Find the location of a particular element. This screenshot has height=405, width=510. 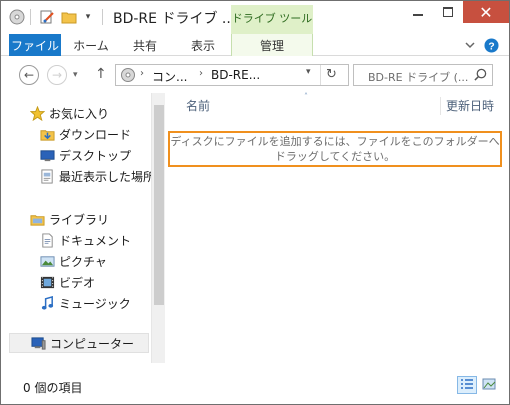

title-bar: ▾ BD-RE ドライブ ... ドライブ ツール ✕ is located at coordinates (255, 17).